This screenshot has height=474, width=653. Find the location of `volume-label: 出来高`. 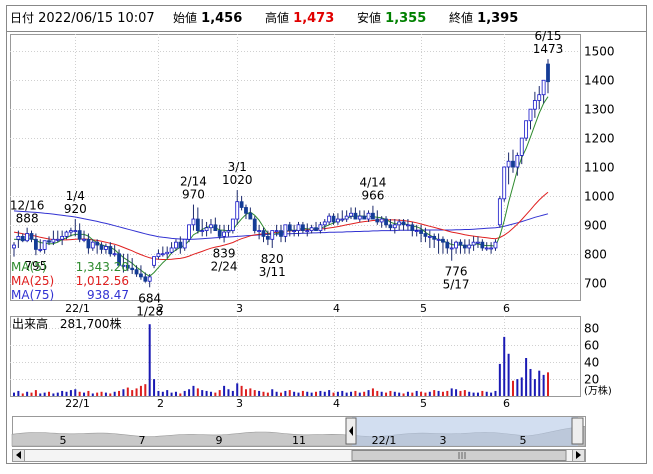

volume-label: 出来高 is located at coordinates (30, 324).